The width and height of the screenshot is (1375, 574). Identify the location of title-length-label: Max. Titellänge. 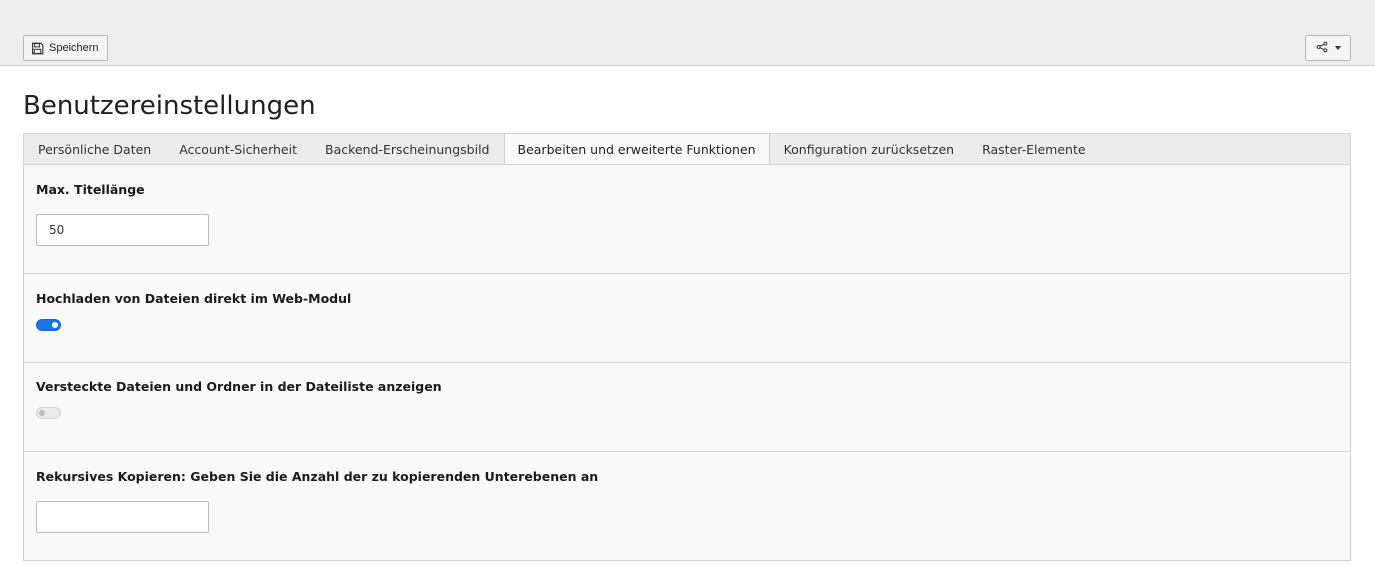
(90, 189).